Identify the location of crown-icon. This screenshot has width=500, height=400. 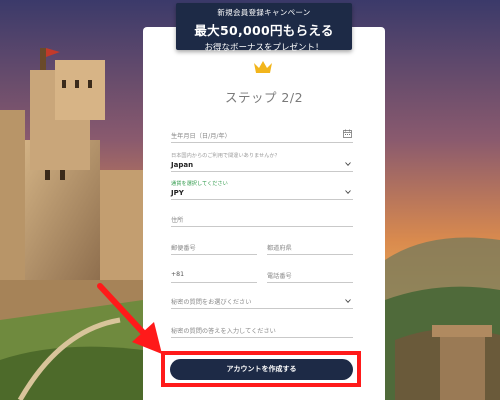
(263, 67).